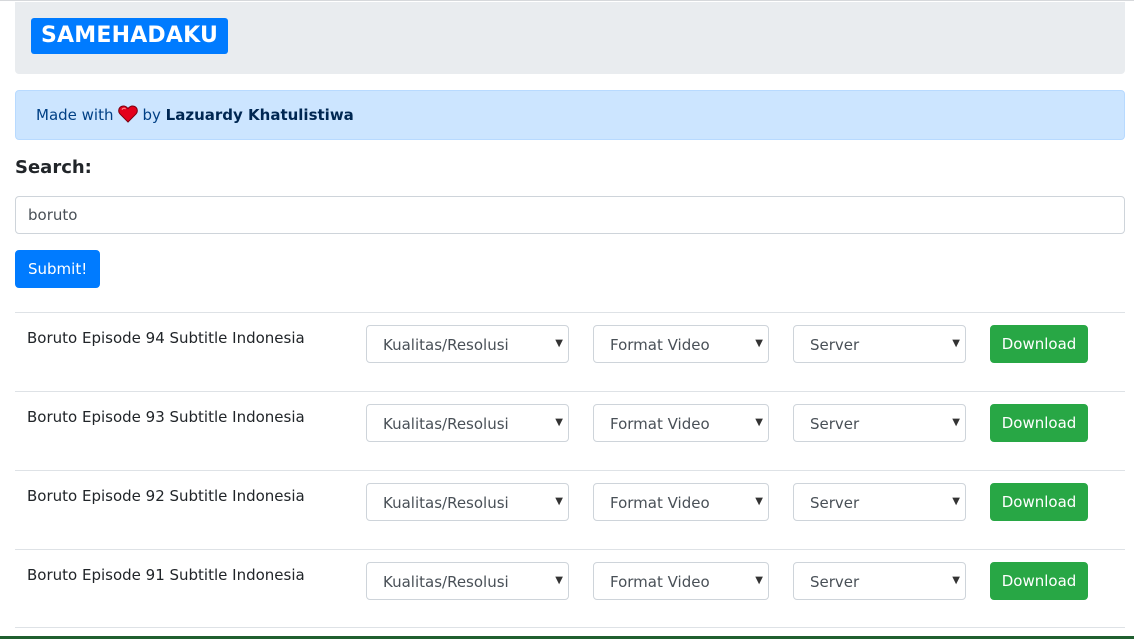  Describe the element at coordinates (570, 115) in the screenshot. I see `credit-banner: Made with by Lazuardy Khatulistiwa` at that location.